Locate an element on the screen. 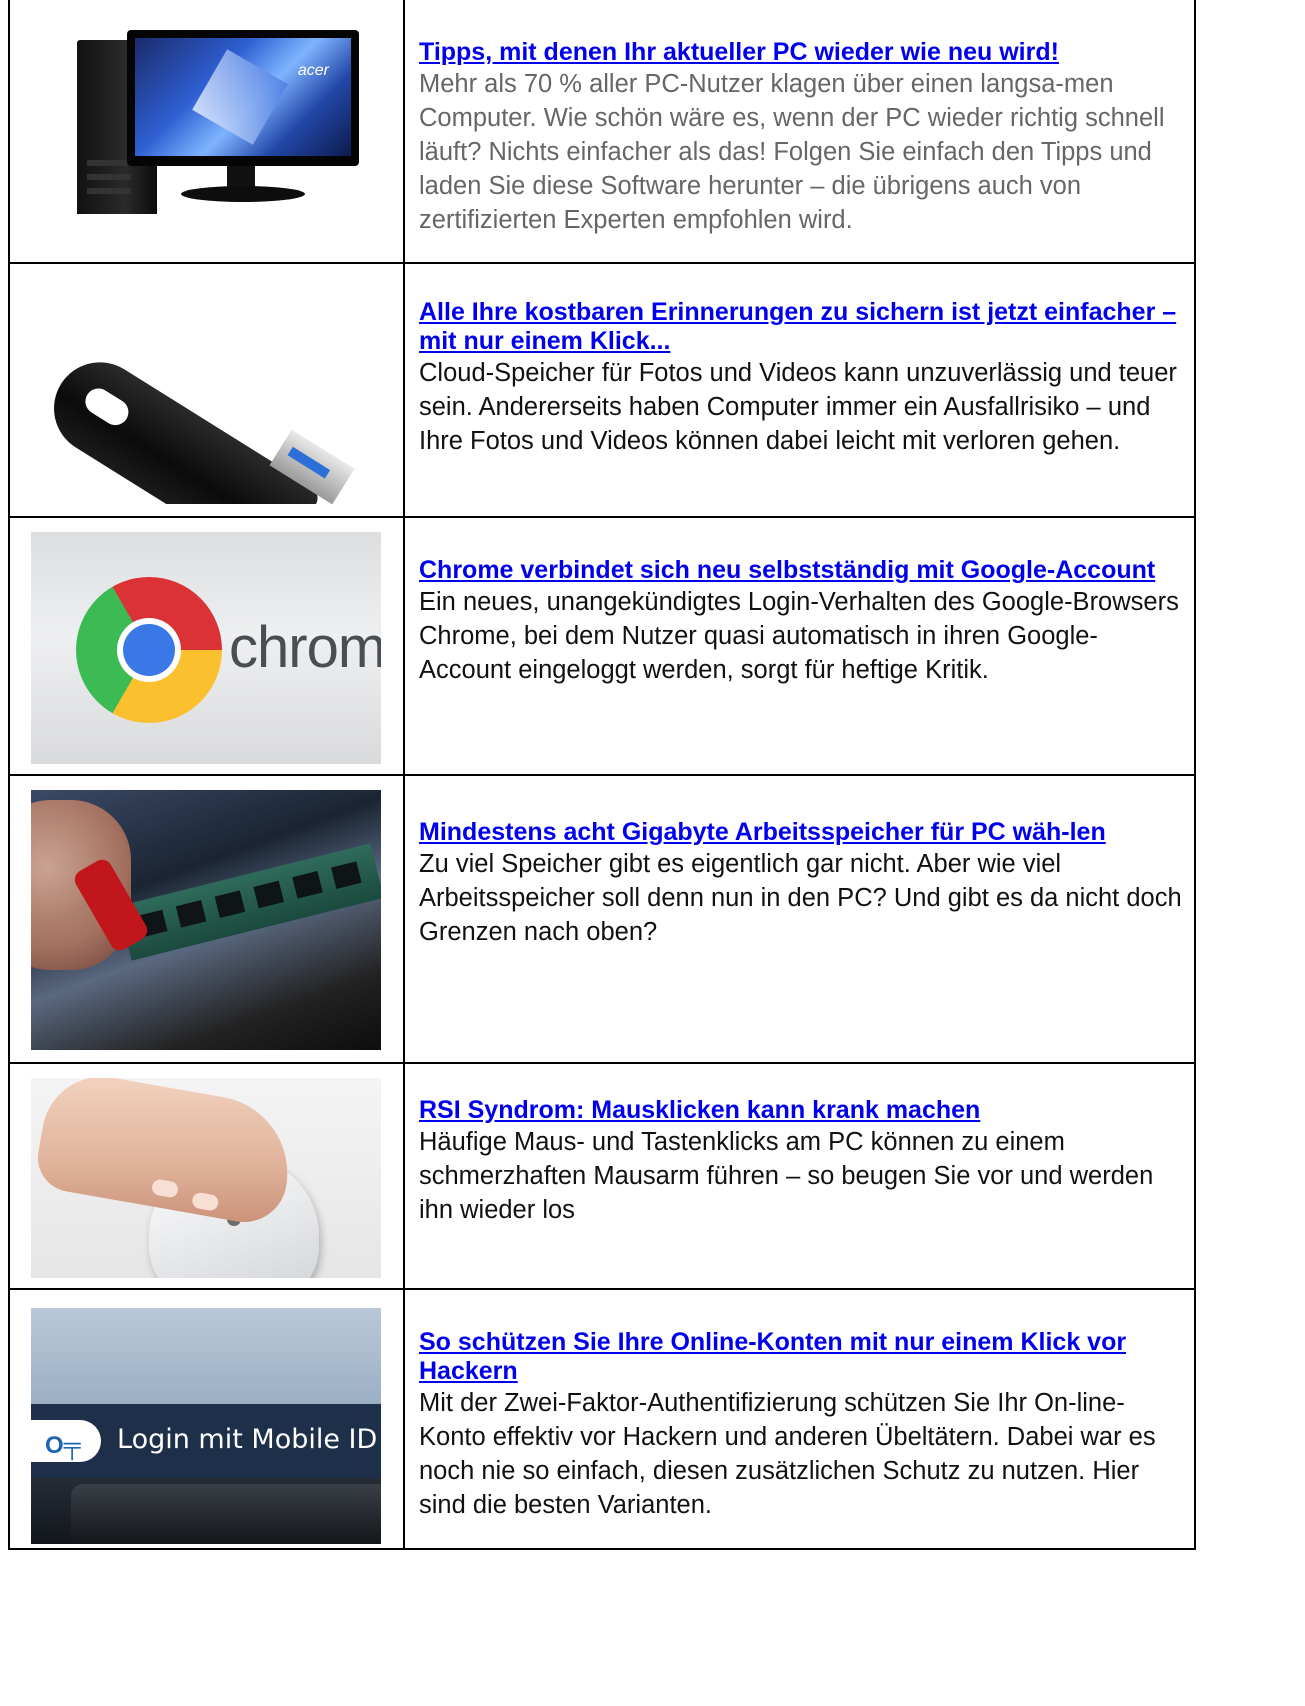  chrome-thumbnail: chrome is located at coordinates (206, 648).